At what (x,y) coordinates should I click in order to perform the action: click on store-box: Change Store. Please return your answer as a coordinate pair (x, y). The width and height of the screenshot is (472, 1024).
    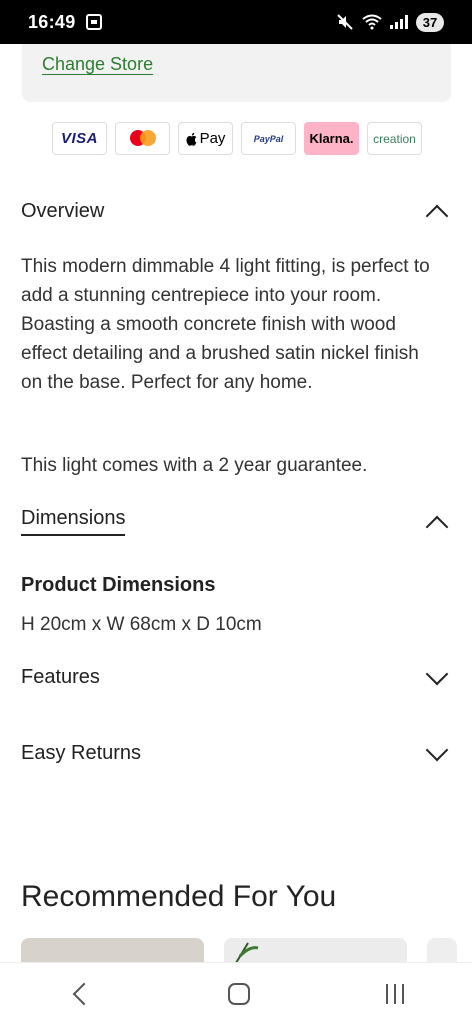
    Looking at the image, I should click on (236, 73).